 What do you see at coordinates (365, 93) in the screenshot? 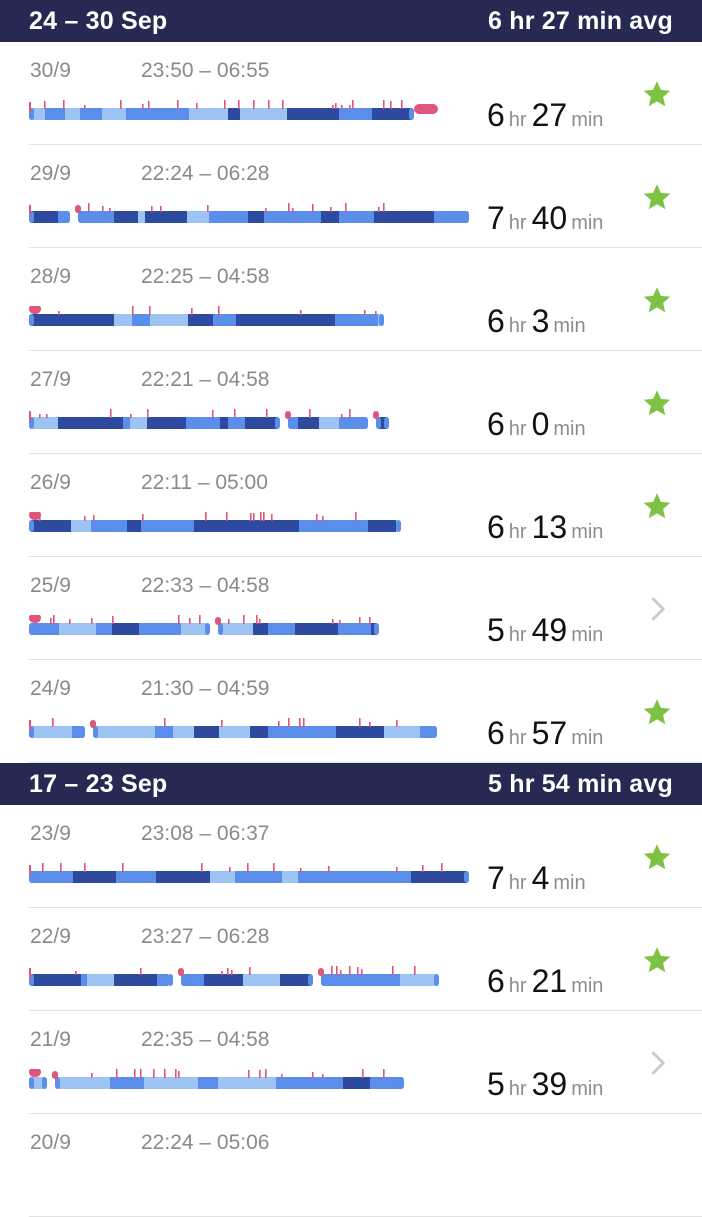
I see `sleep-log-row: 30/9 23:50 – 06:55 6 hr 27 min` at bounding box center [365, 93].